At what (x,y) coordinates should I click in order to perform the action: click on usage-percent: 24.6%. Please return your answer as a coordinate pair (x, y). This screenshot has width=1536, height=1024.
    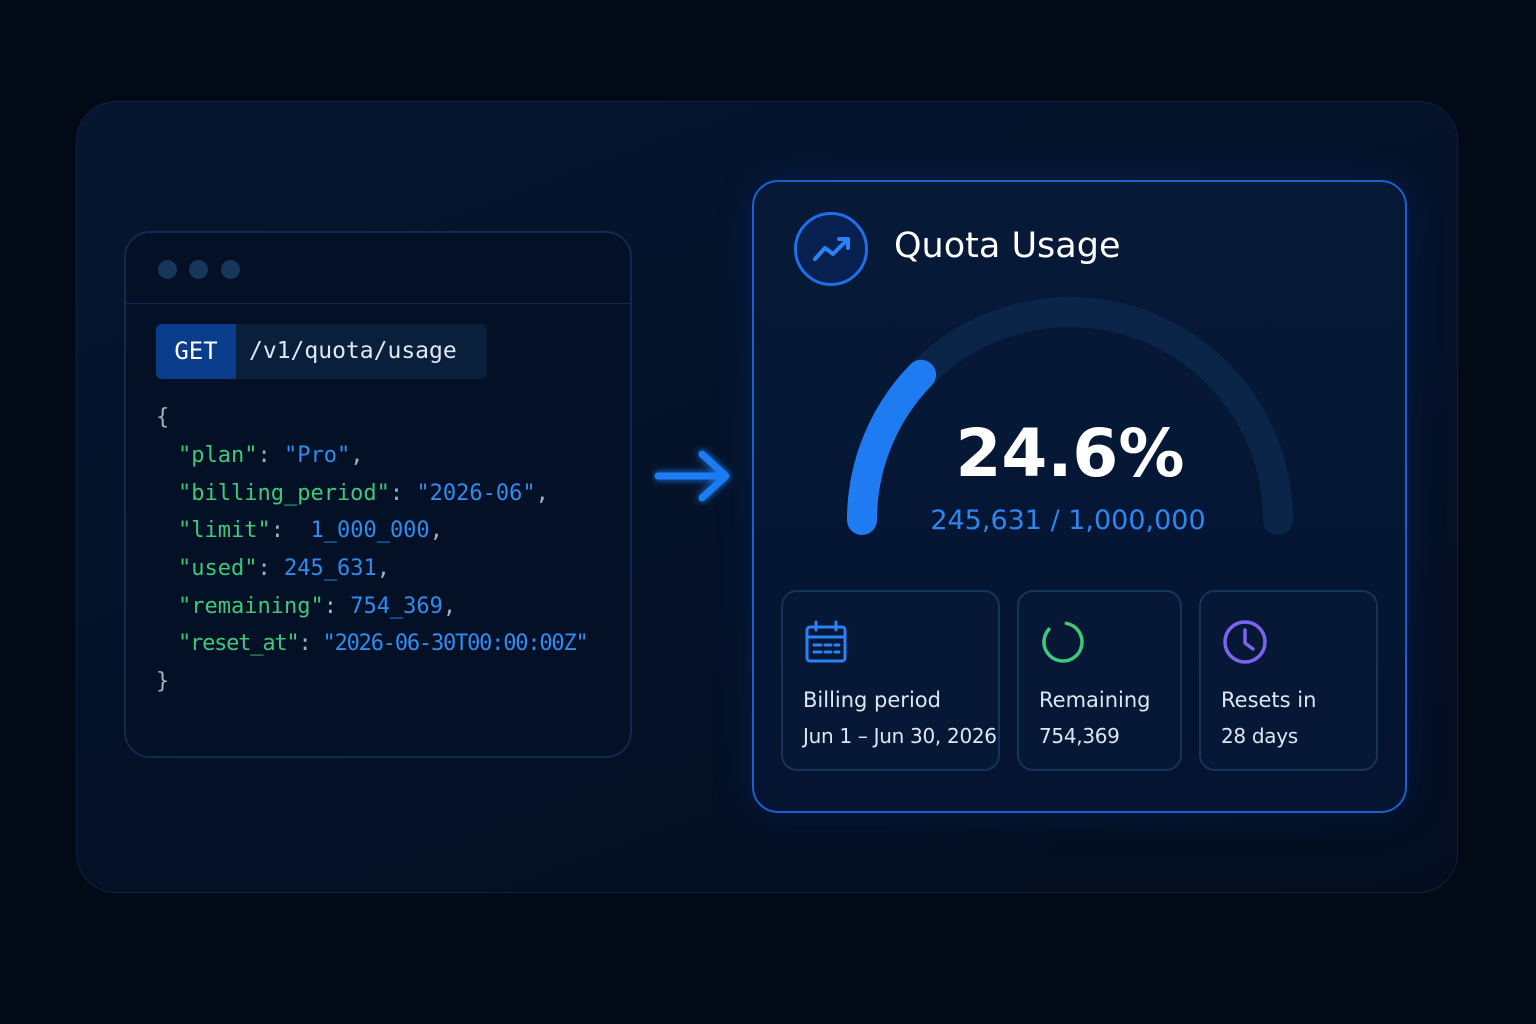
    Looking at the image, I should click on (1070, 453).